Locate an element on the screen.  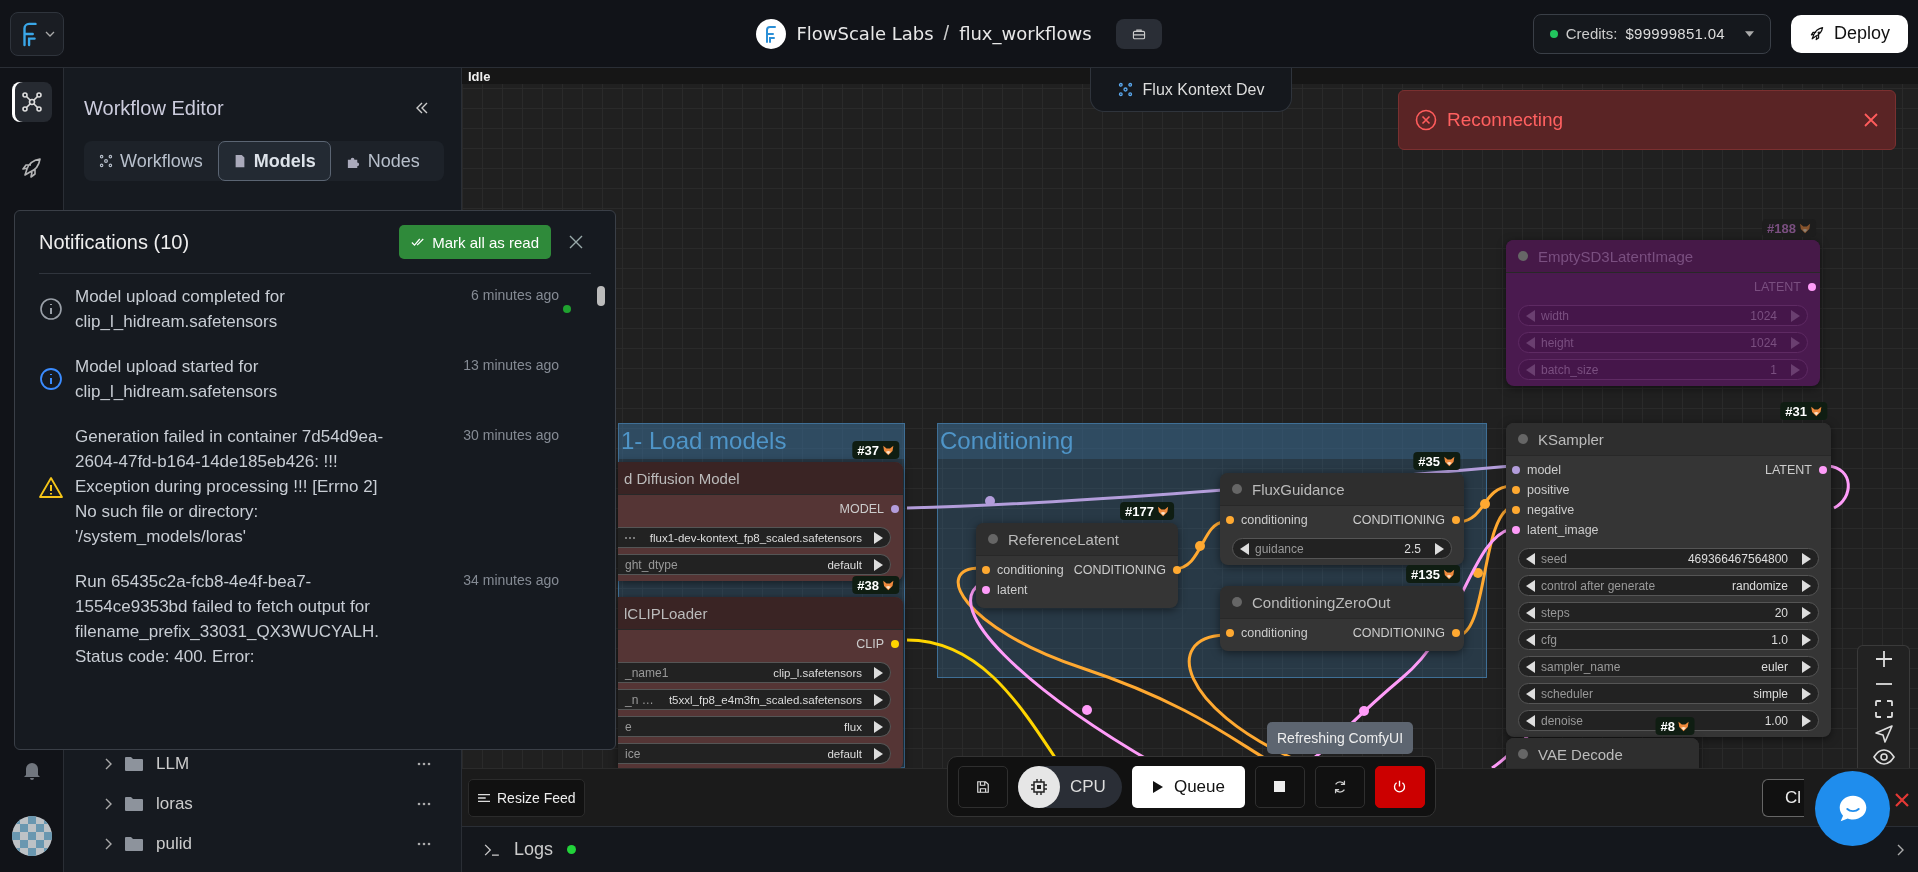
organization-name: FlowScale Labs is located at coordinates (865, 33).